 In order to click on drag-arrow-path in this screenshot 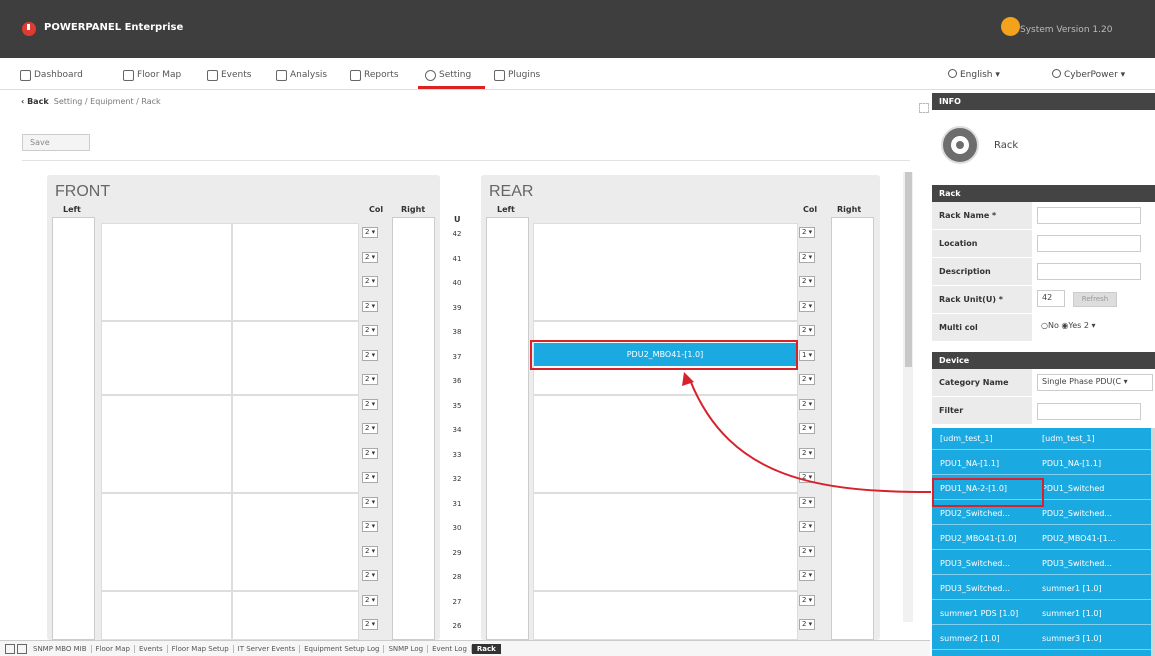, I will do `click(810, 436)`.